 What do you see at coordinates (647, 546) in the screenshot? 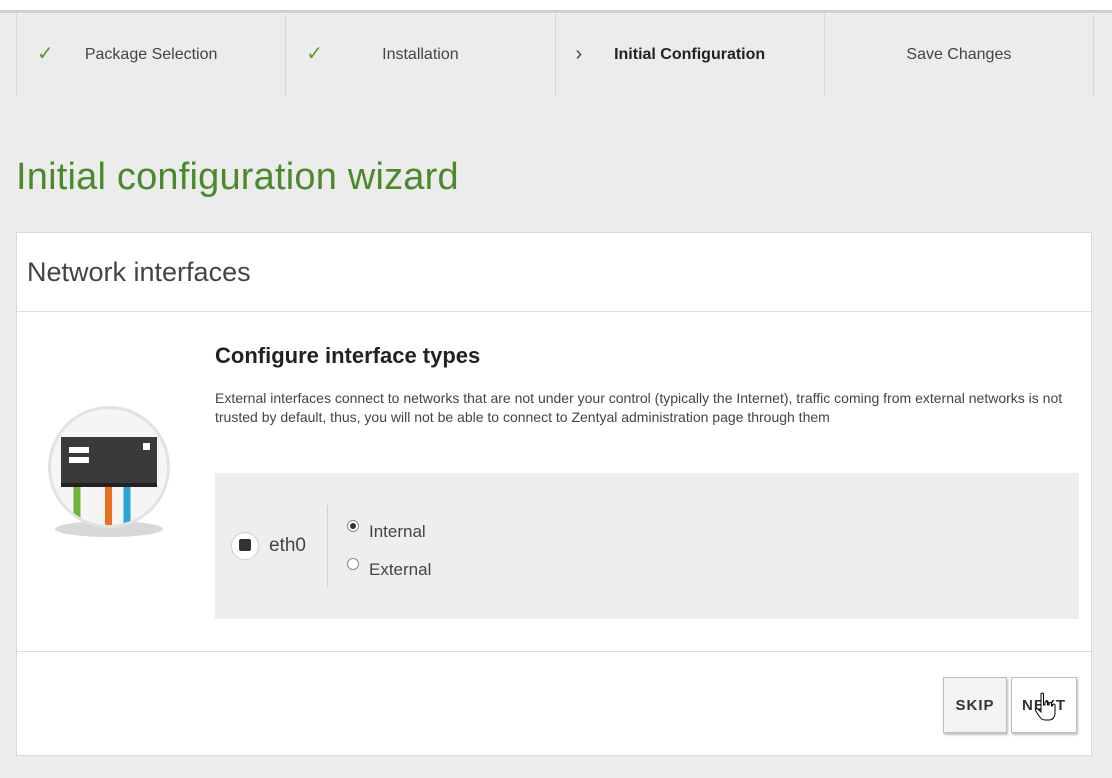
I see `interface-row: eth0 Internal External` at bounding box center [647, 546].